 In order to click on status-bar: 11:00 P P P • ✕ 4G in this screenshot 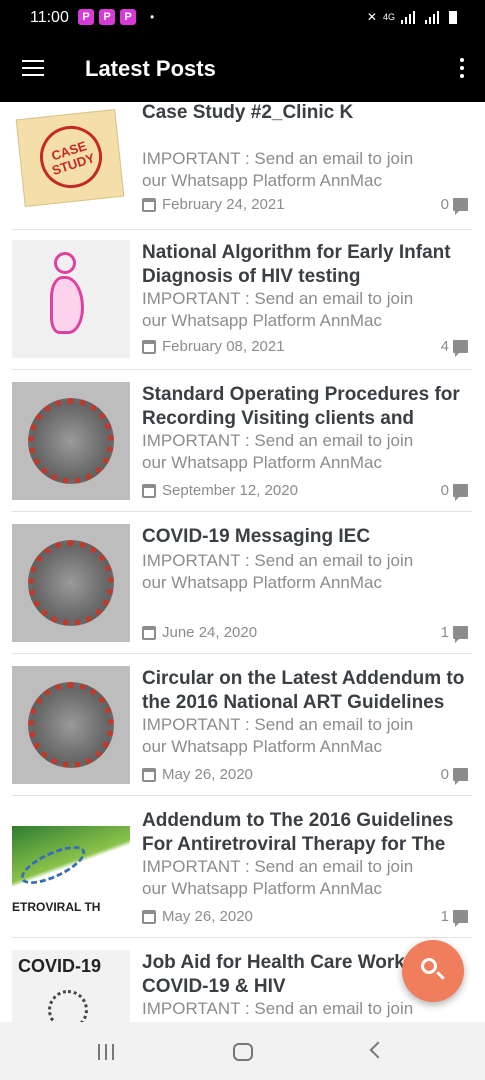, I will do `click(242, 18)`.